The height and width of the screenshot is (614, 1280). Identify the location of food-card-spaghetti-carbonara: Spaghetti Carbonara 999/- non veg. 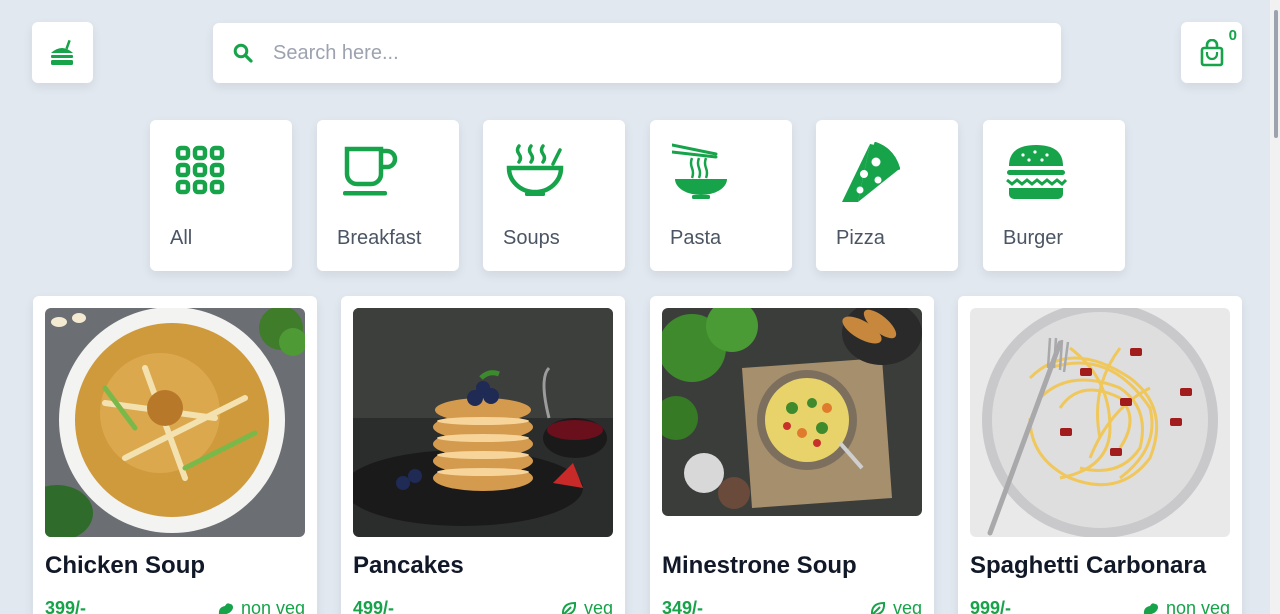
(1100, 455).